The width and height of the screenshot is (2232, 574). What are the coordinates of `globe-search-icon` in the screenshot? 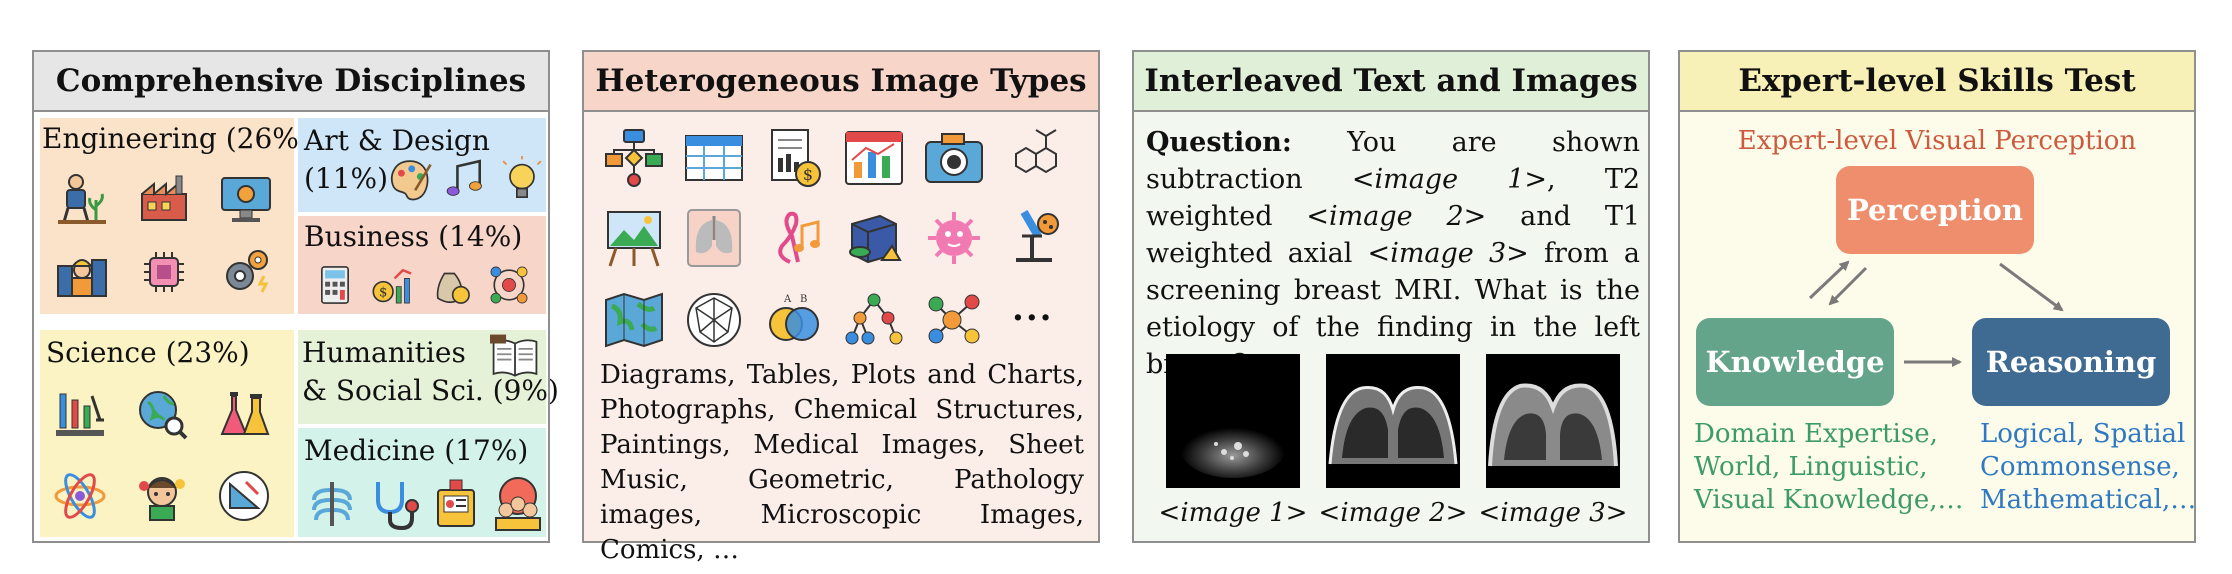 It's located at (162, 414).